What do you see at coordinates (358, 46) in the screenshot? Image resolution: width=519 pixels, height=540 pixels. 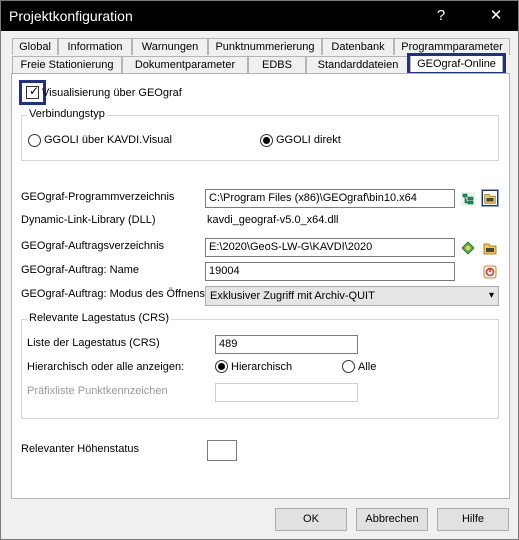 I see `tab-datenbank: Datenbank` at bounding box center [358, 46].